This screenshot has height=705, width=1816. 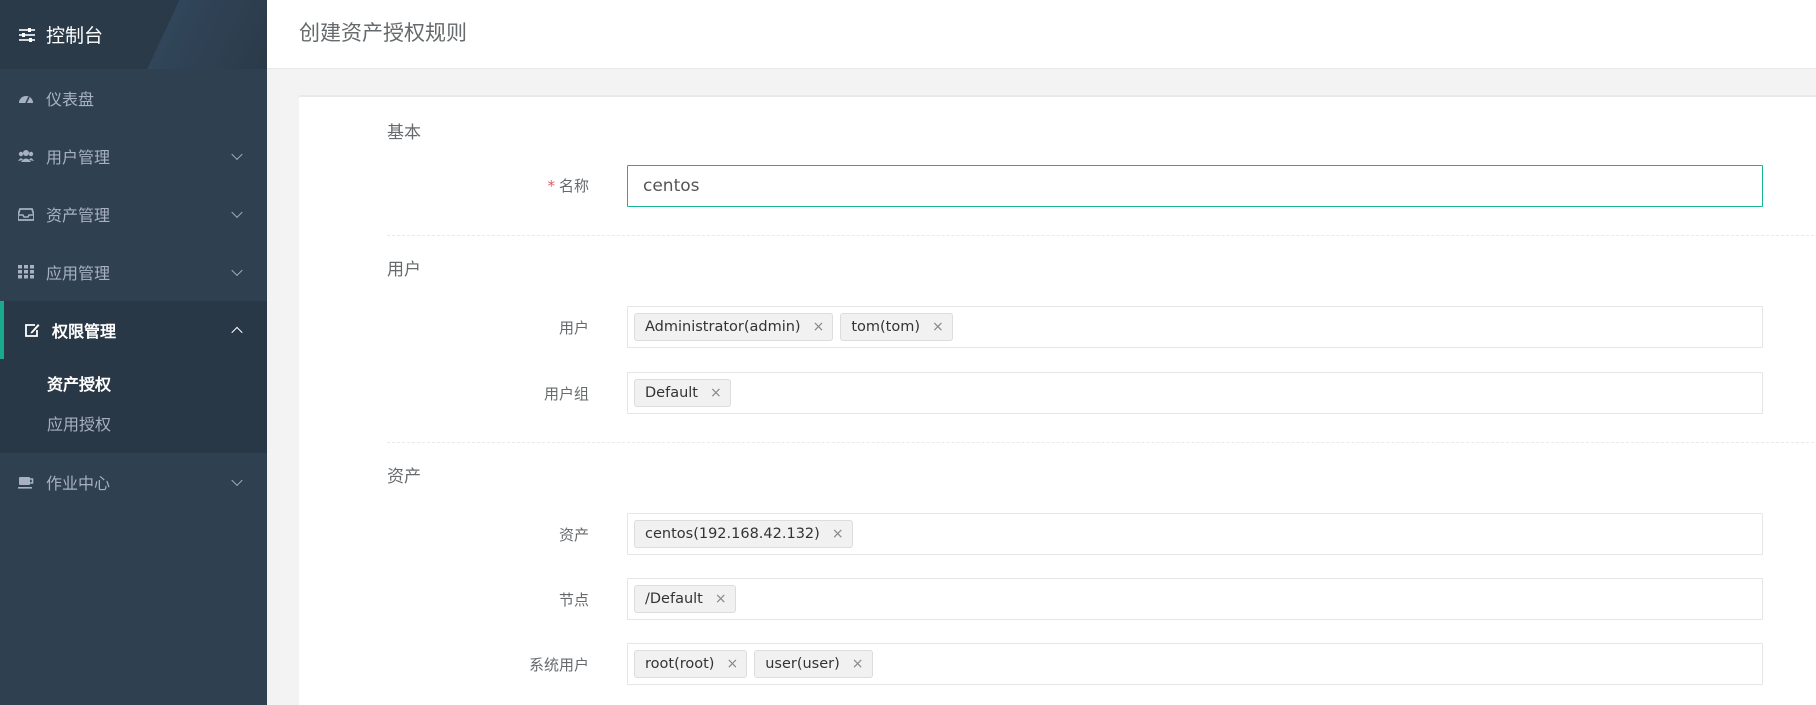 I want to click on system-user-tag: root(root) ×, so click(x=691, y=664).